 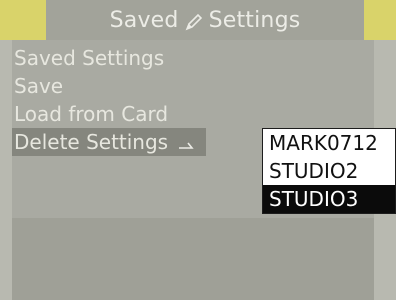 I want to click on menu-item-load-from-card: Load from Card, so click(x=137, y=114).